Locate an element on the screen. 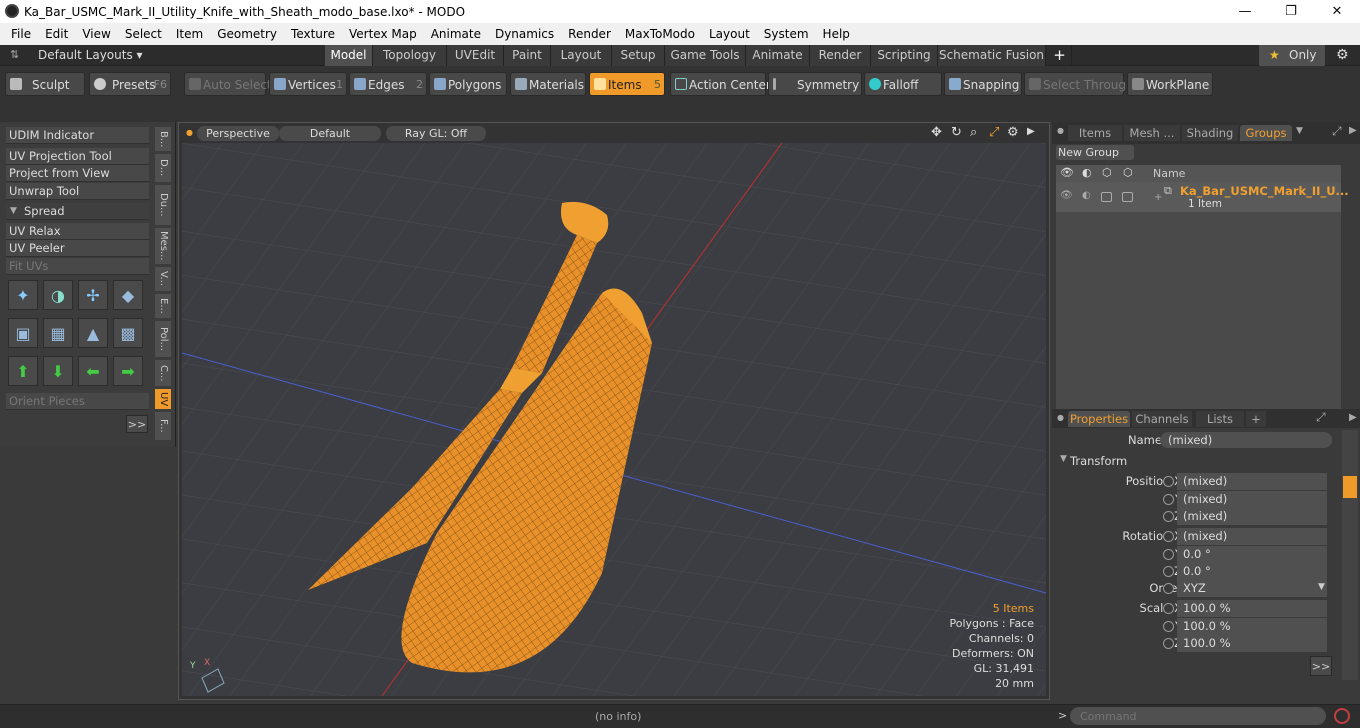  polygons-button: Polygons is located at coordinates (468, 84).